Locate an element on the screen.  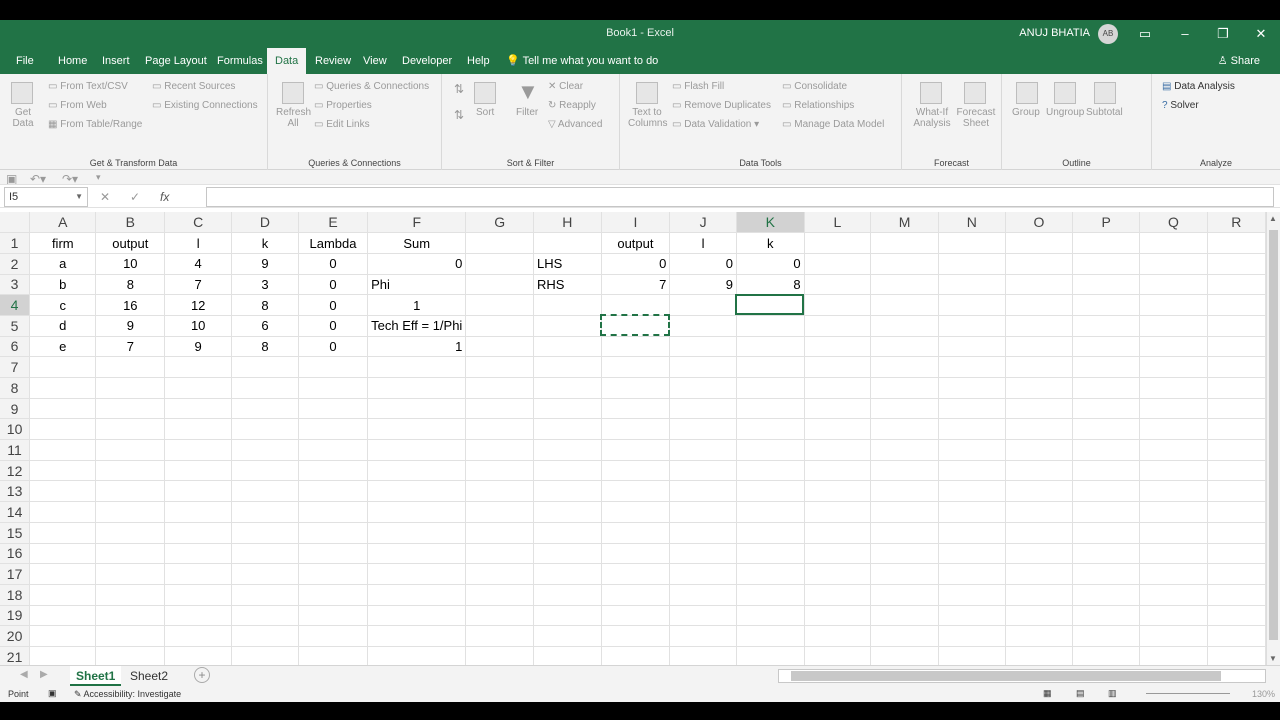
relationships-button: ▭ Relationships is located at coordinates (818, 105).